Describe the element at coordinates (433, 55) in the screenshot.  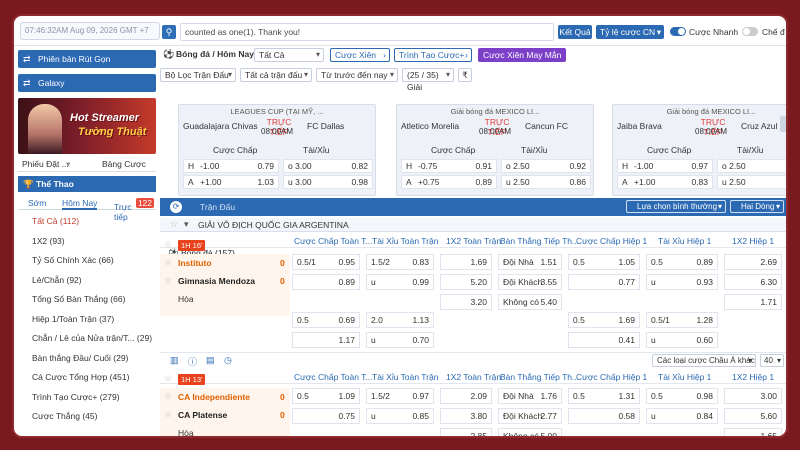
I see `bet-builder-button: Trình Tạo Cược+ ›` at that location.